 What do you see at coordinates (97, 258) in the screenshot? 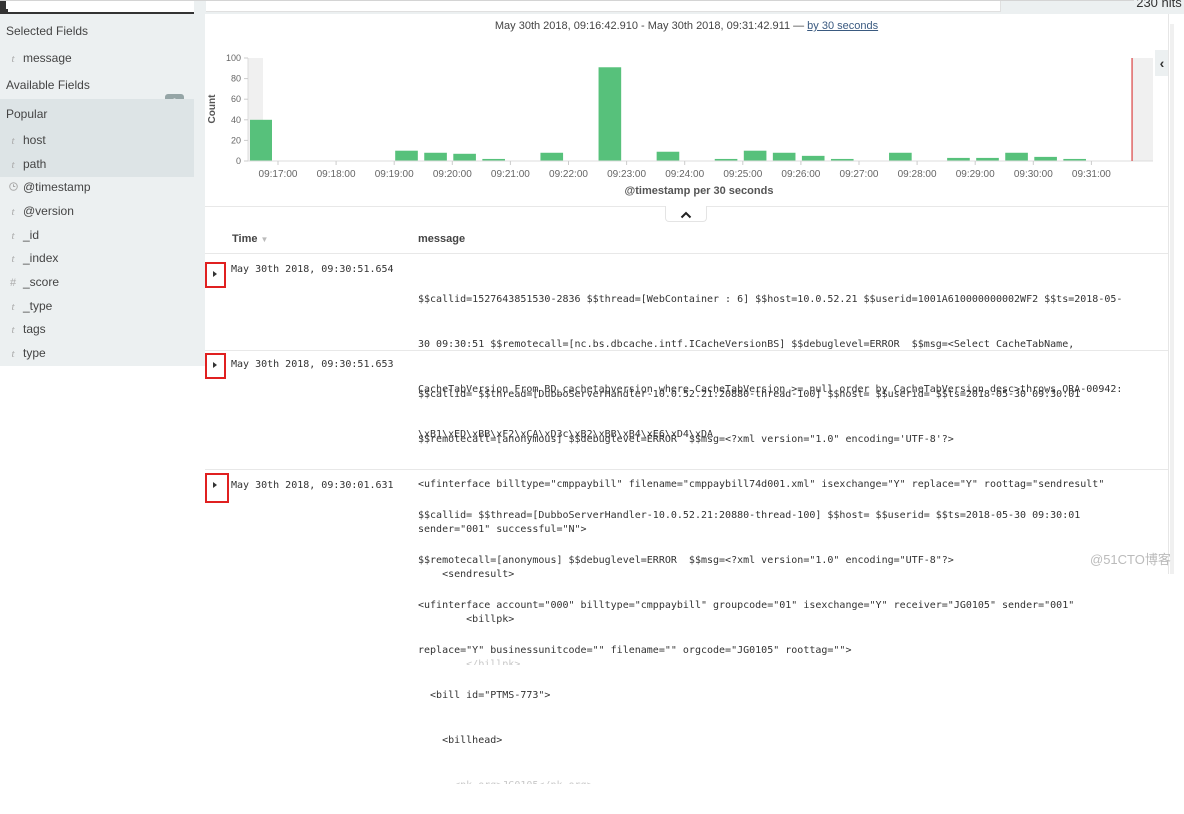
I see `field-item-index: t _index` at bounding box center [97, 258].